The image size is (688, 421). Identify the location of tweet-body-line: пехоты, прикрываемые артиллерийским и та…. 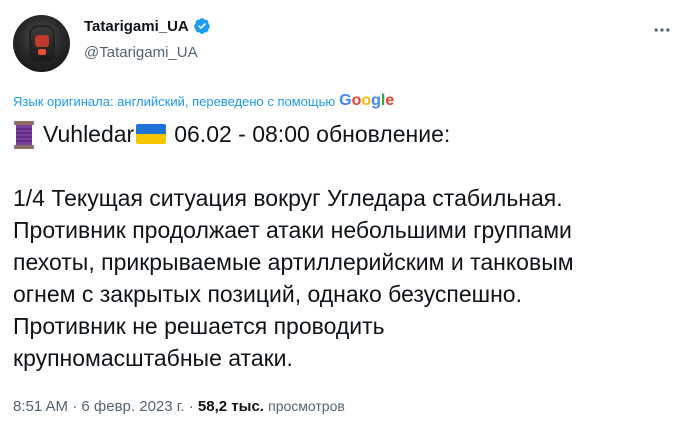
(293, 262).